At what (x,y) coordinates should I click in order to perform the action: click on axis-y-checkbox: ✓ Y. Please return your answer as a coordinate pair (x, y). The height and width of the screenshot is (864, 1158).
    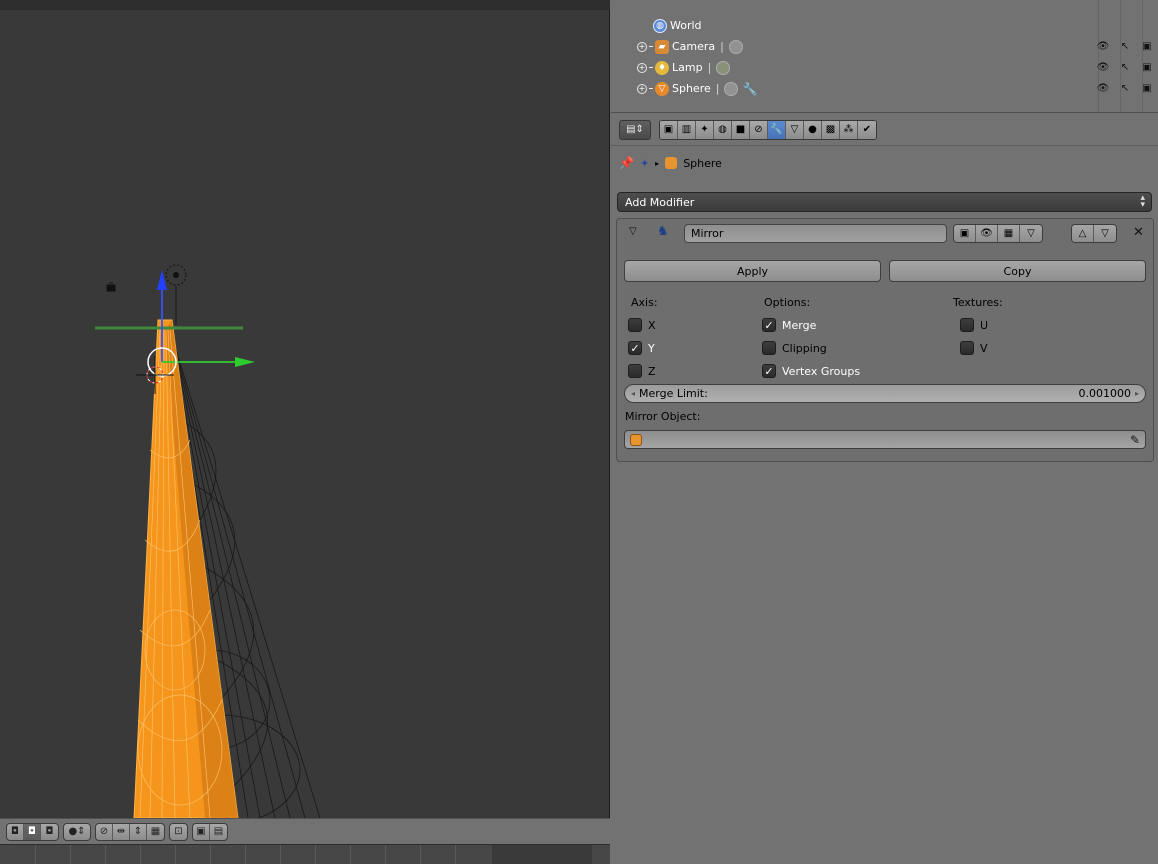
    Looking at the image, I should click on (641, 348).